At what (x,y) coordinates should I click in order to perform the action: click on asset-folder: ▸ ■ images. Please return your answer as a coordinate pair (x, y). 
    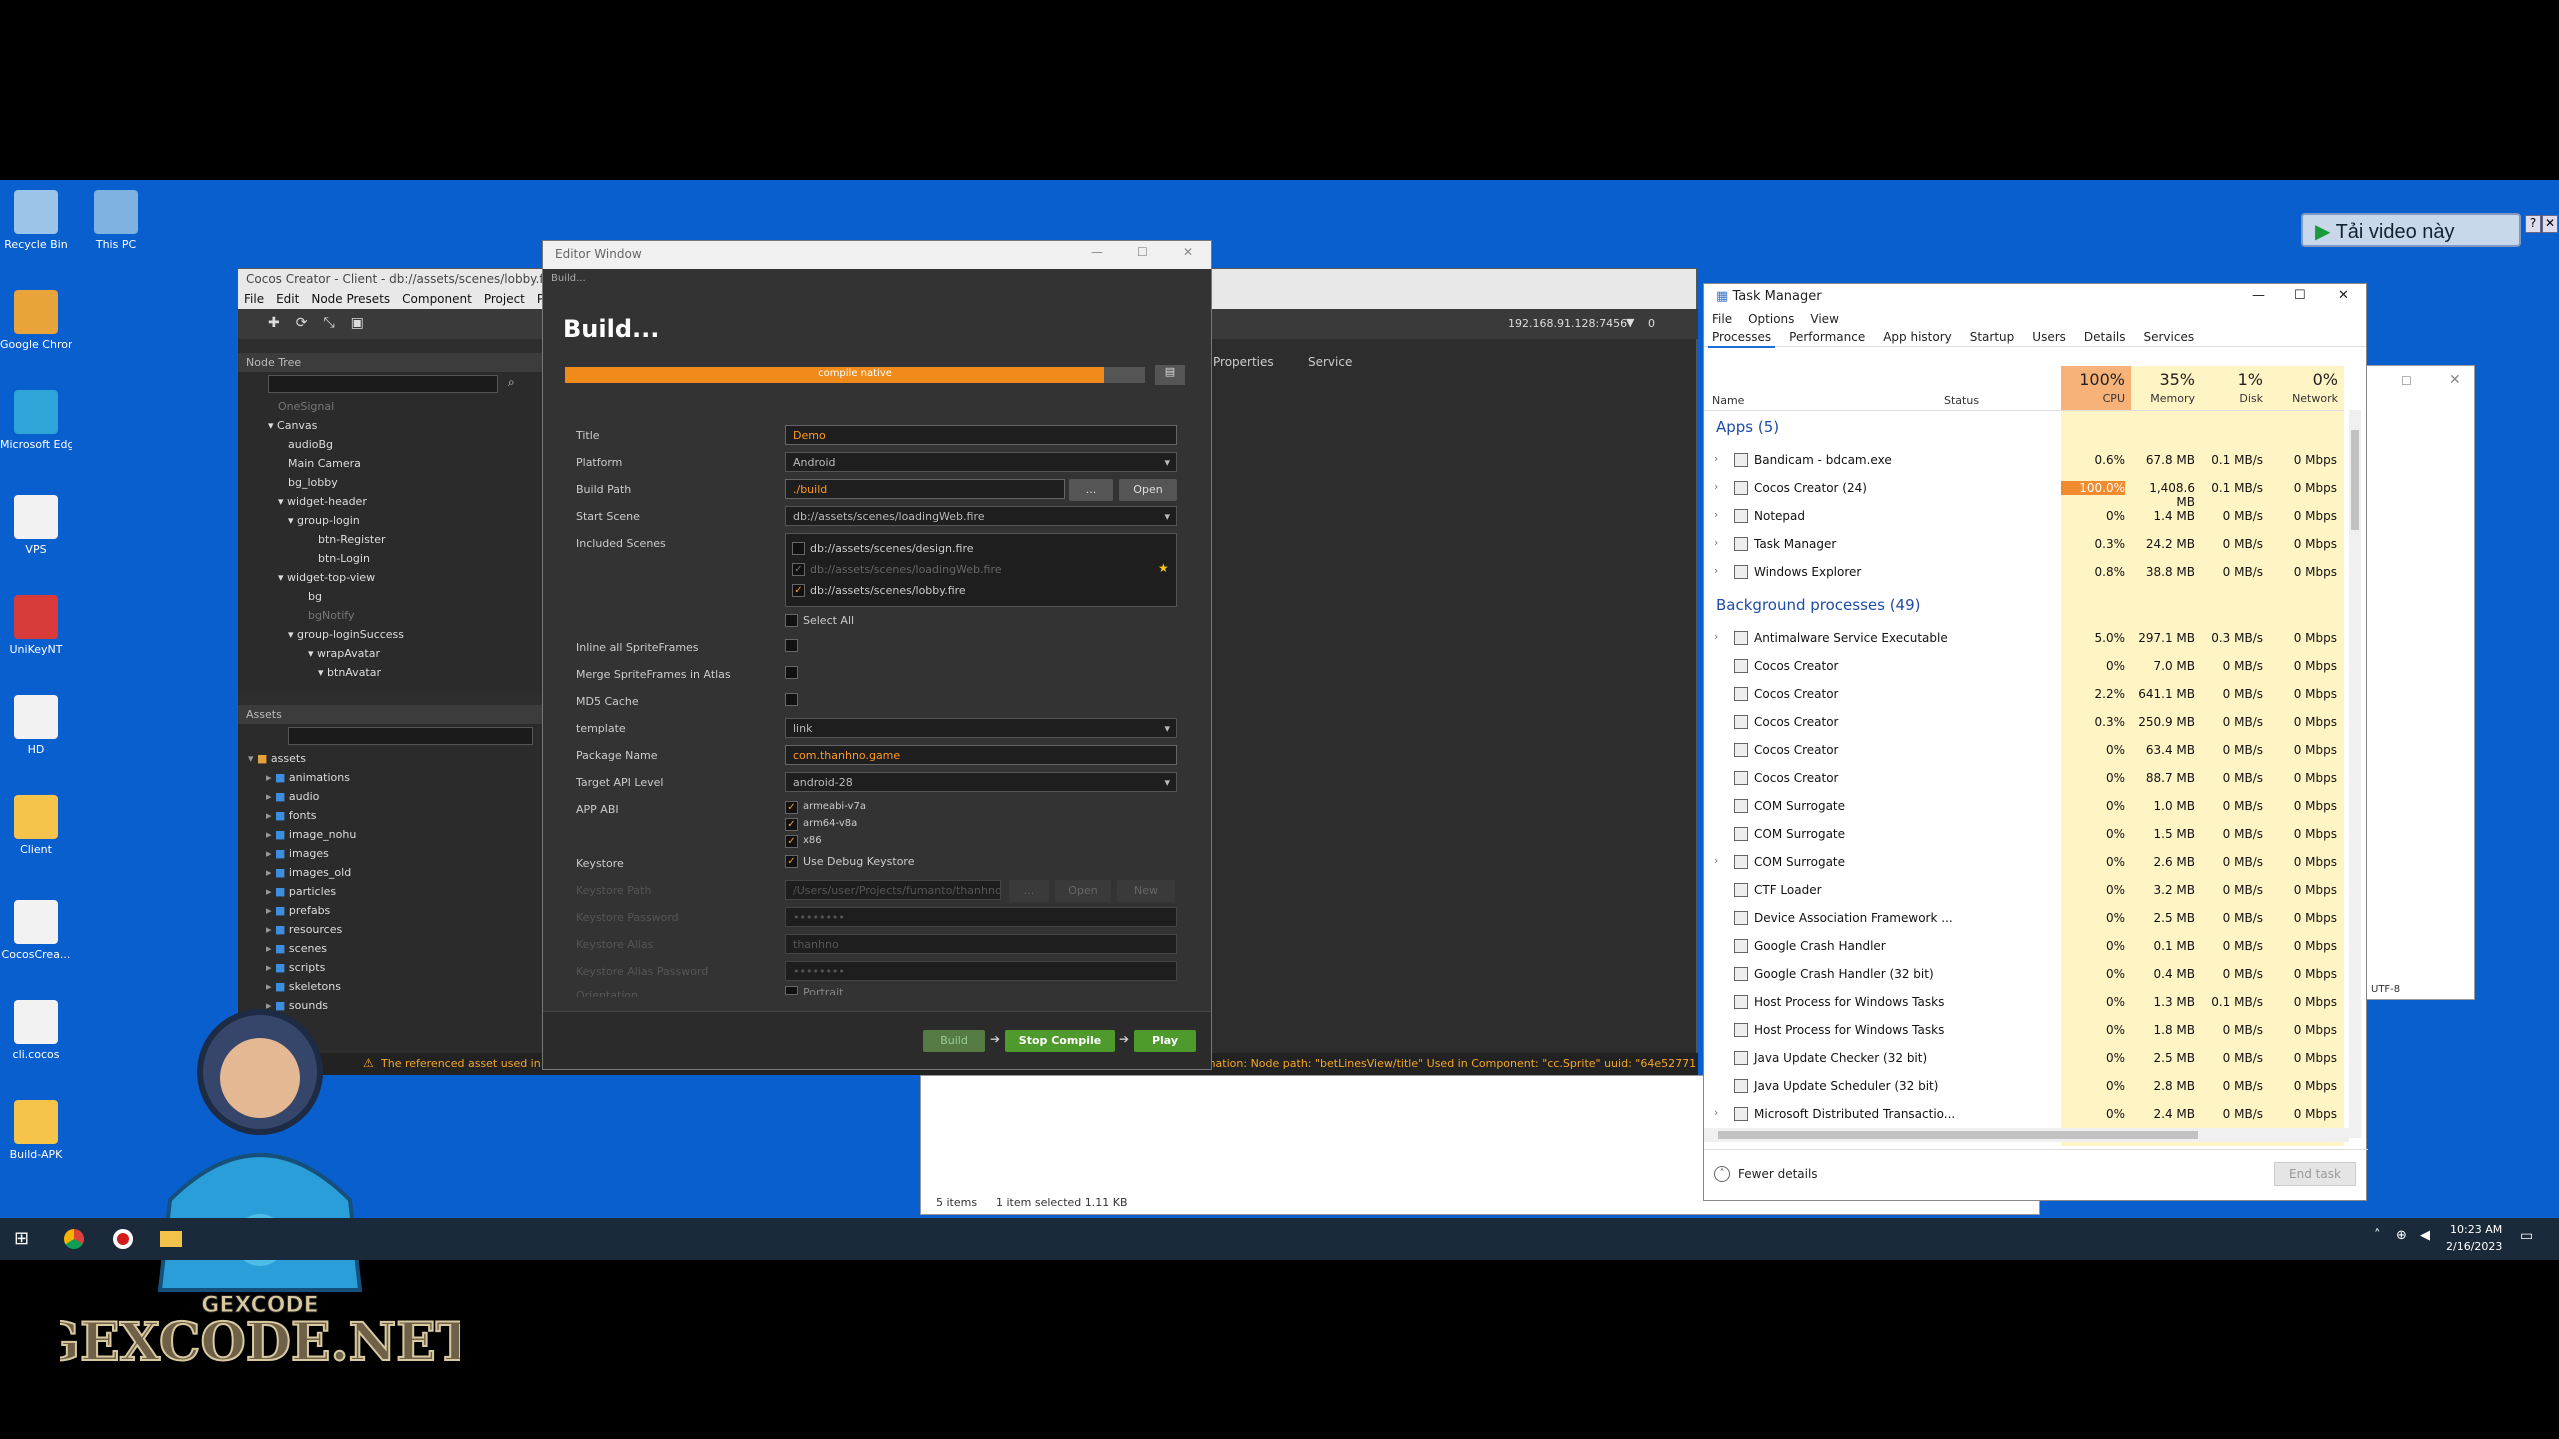
    Looking at the image, I should click on (390, 853).